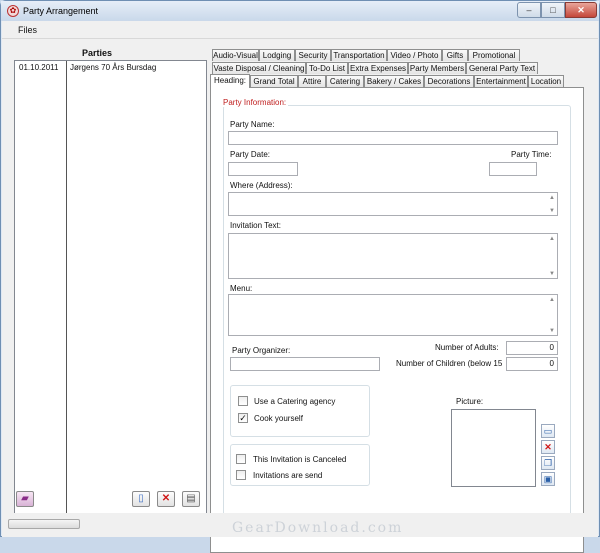  I want to click on menu-bar: Files, so click(300, 30).